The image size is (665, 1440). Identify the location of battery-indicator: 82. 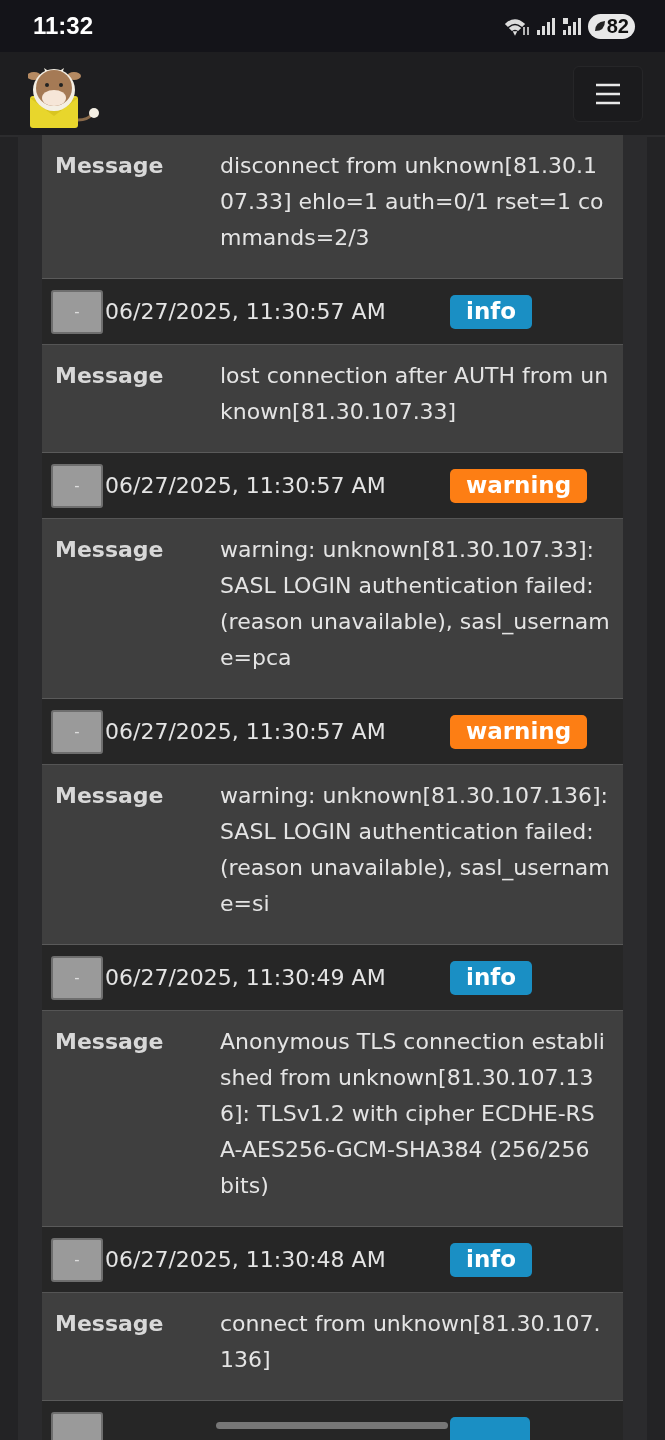
(611, 26).